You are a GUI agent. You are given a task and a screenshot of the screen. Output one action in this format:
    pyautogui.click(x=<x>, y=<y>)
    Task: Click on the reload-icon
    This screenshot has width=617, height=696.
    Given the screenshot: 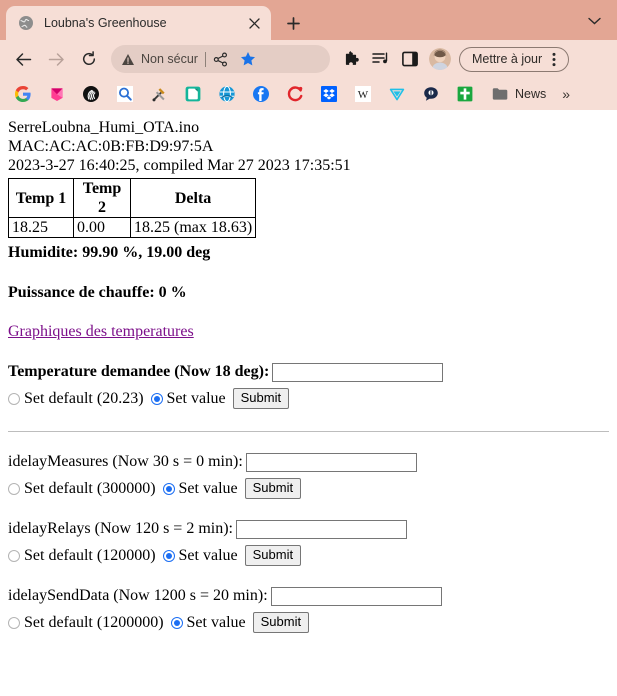 What is the action you would take?
    pyautogui.click(x=89, y=59)
    